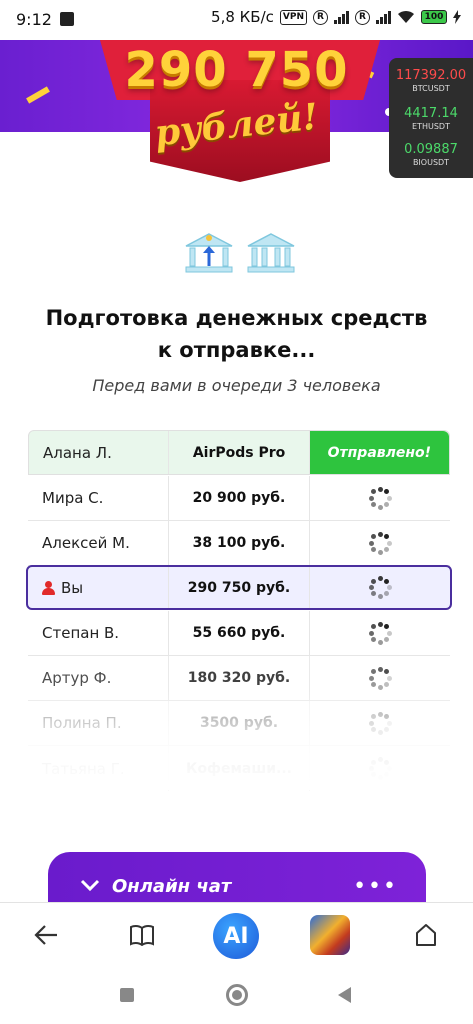 This screenshot has height=1024, width=473. Describe the element at coordinates (142, 935) in the screenshot. I see `reader-button` at that location.